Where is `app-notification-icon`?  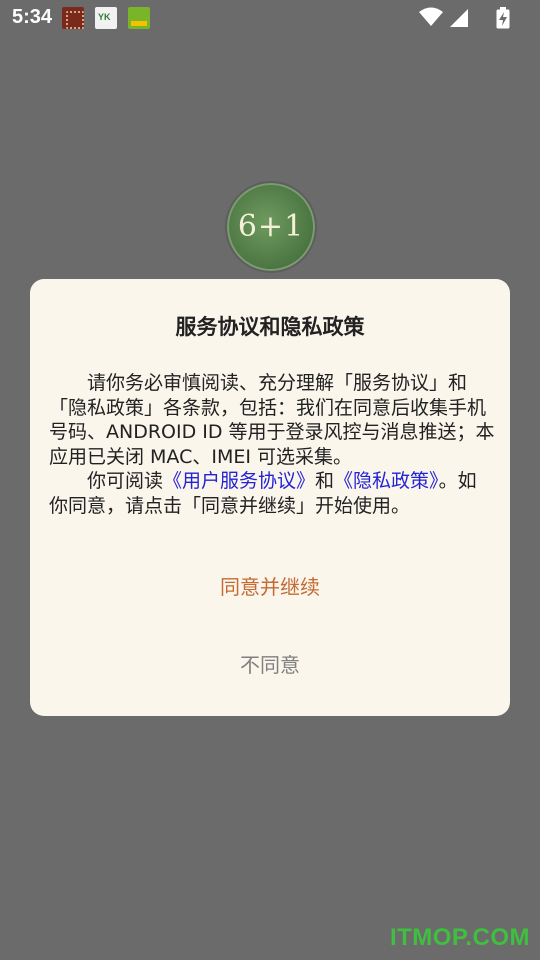
app-notification-icon is located at coordinates (73, 18).